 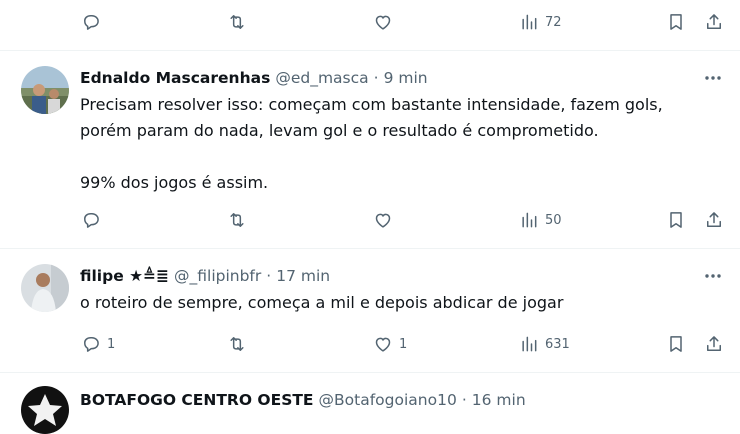 I want to click on user-handle: @Botafogoiano10, so click(x=388, y=400).